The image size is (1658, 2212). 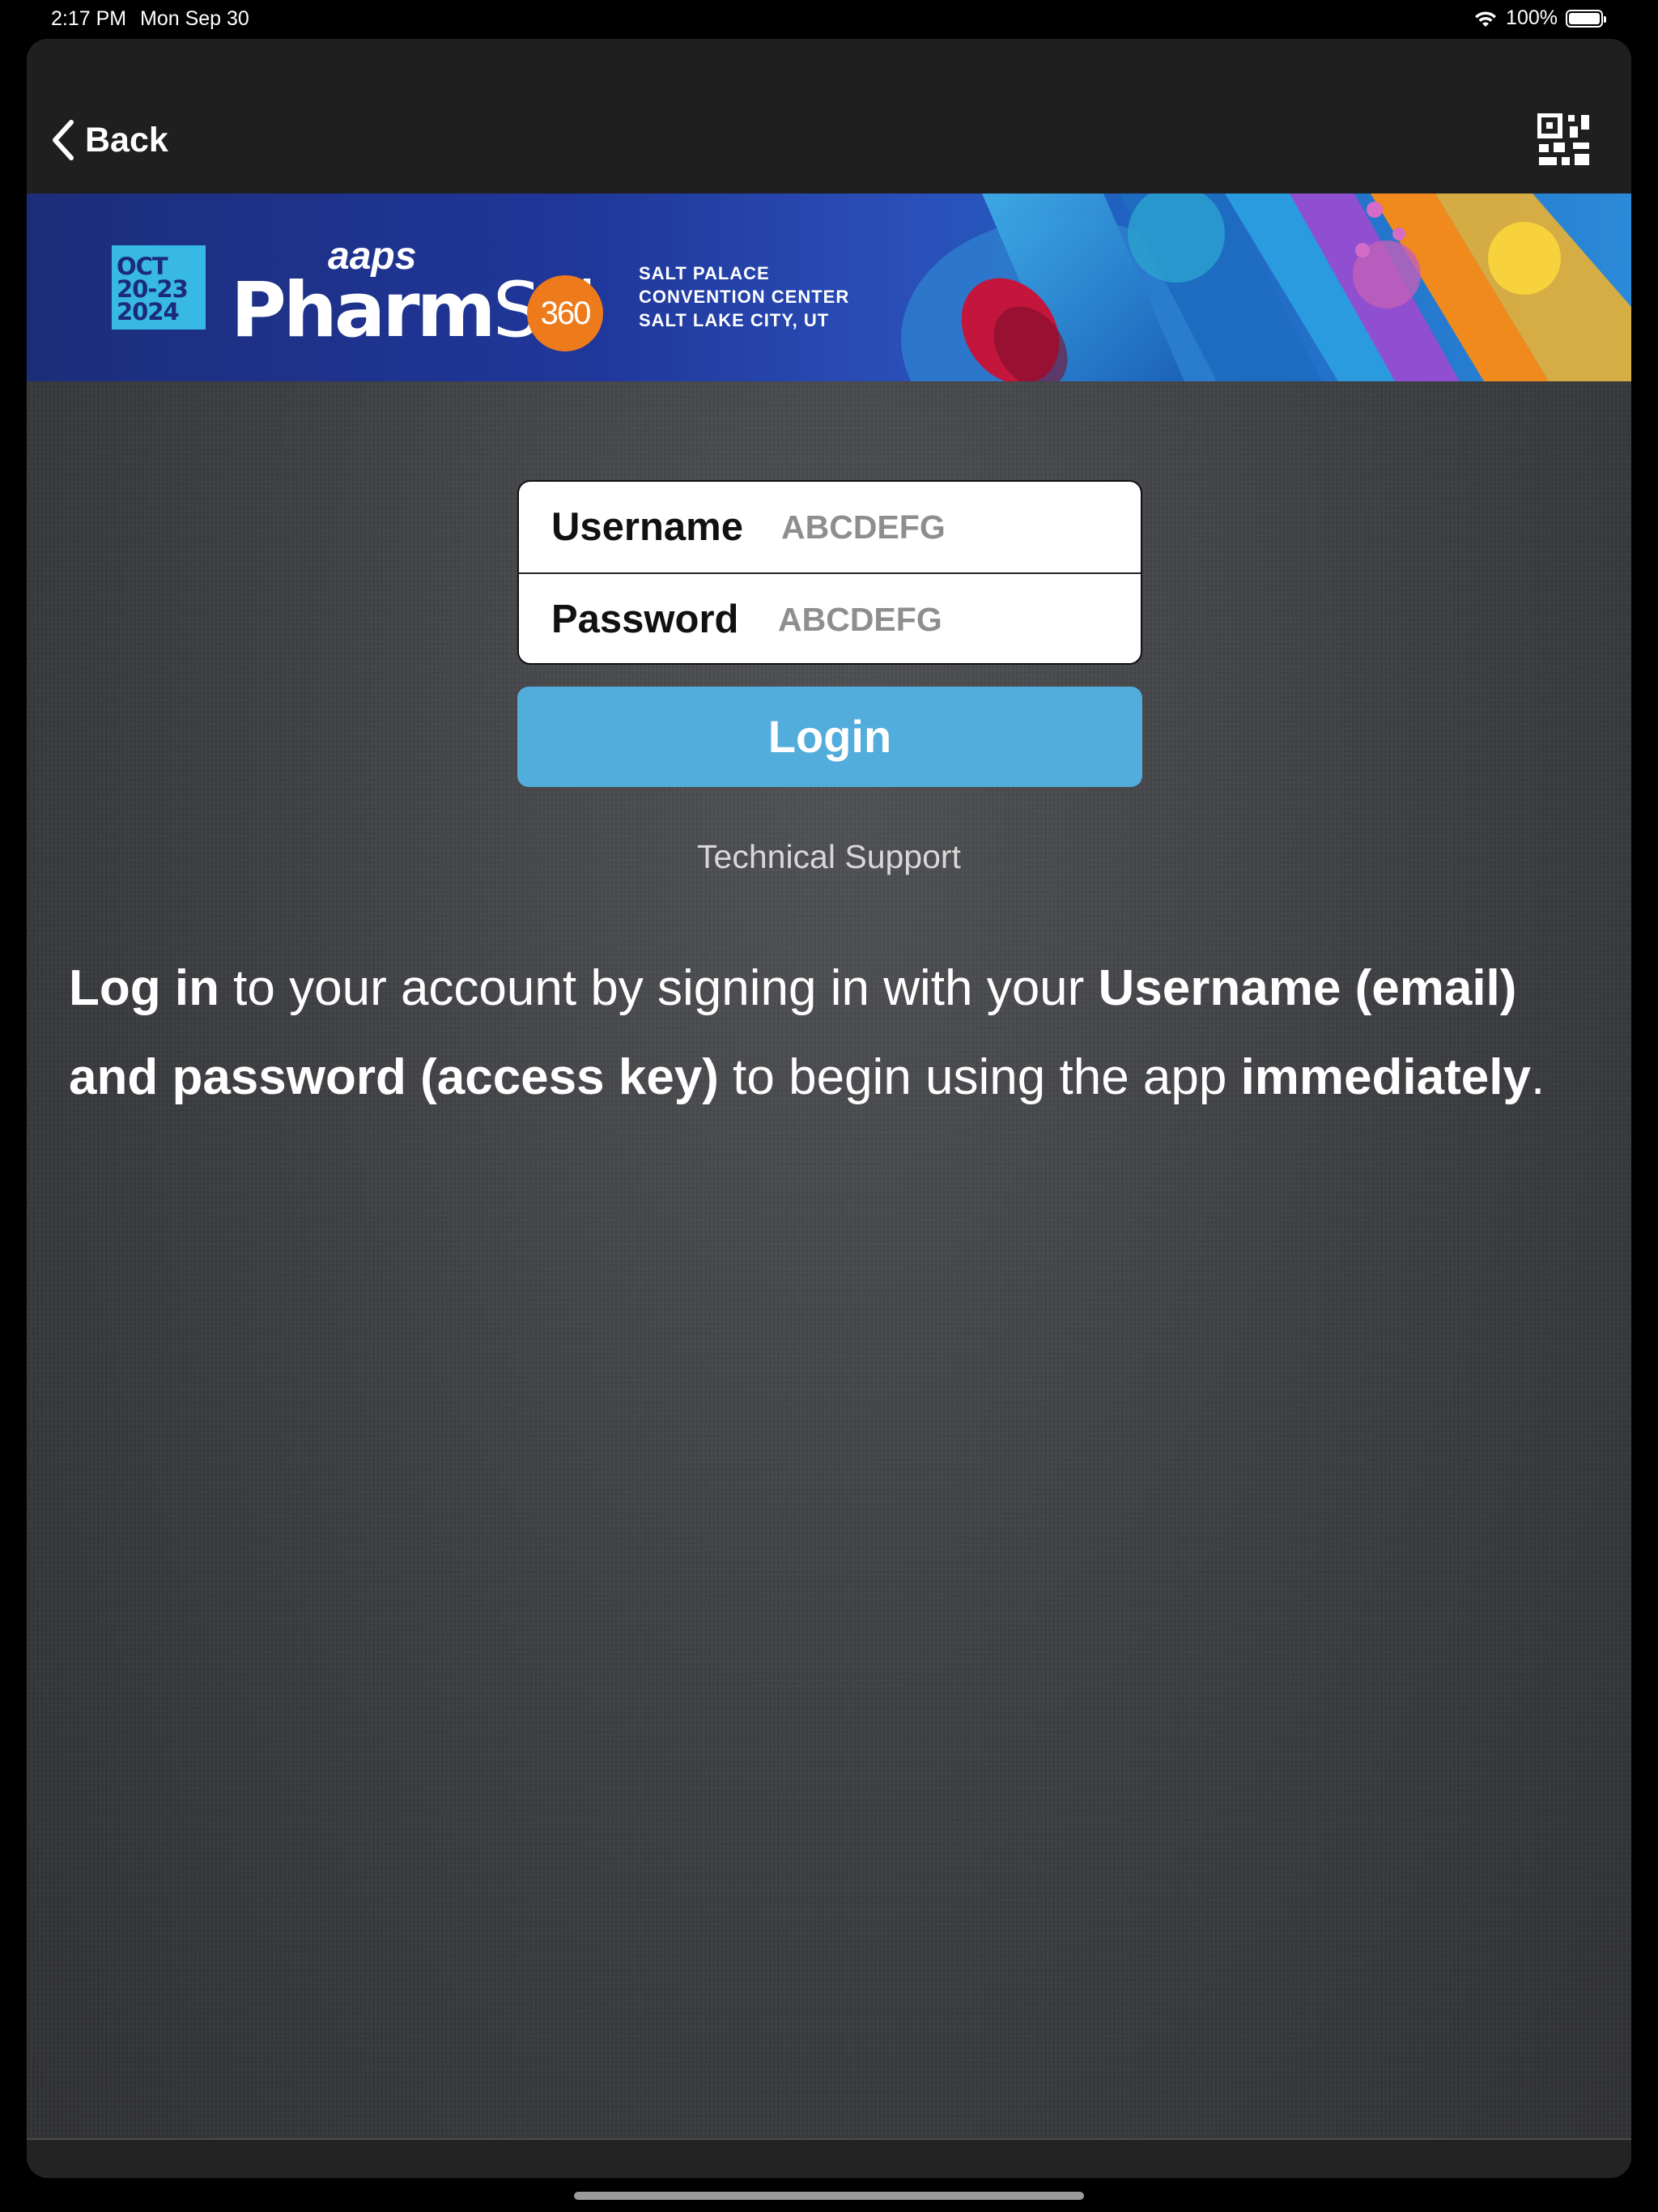 What do you see at coordinates (979, 1077) in the screenshot?
I see `info-text-2: to begin using the app` at bounding box center [979, 1077].